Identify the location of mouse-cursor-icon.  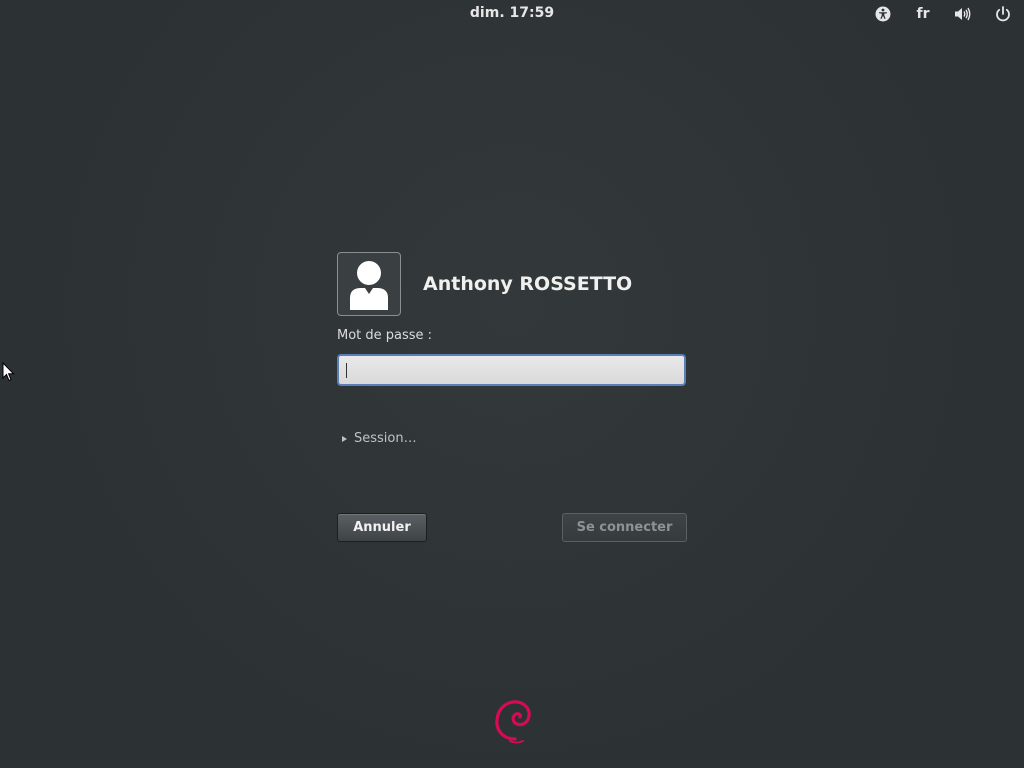
(8, 372).